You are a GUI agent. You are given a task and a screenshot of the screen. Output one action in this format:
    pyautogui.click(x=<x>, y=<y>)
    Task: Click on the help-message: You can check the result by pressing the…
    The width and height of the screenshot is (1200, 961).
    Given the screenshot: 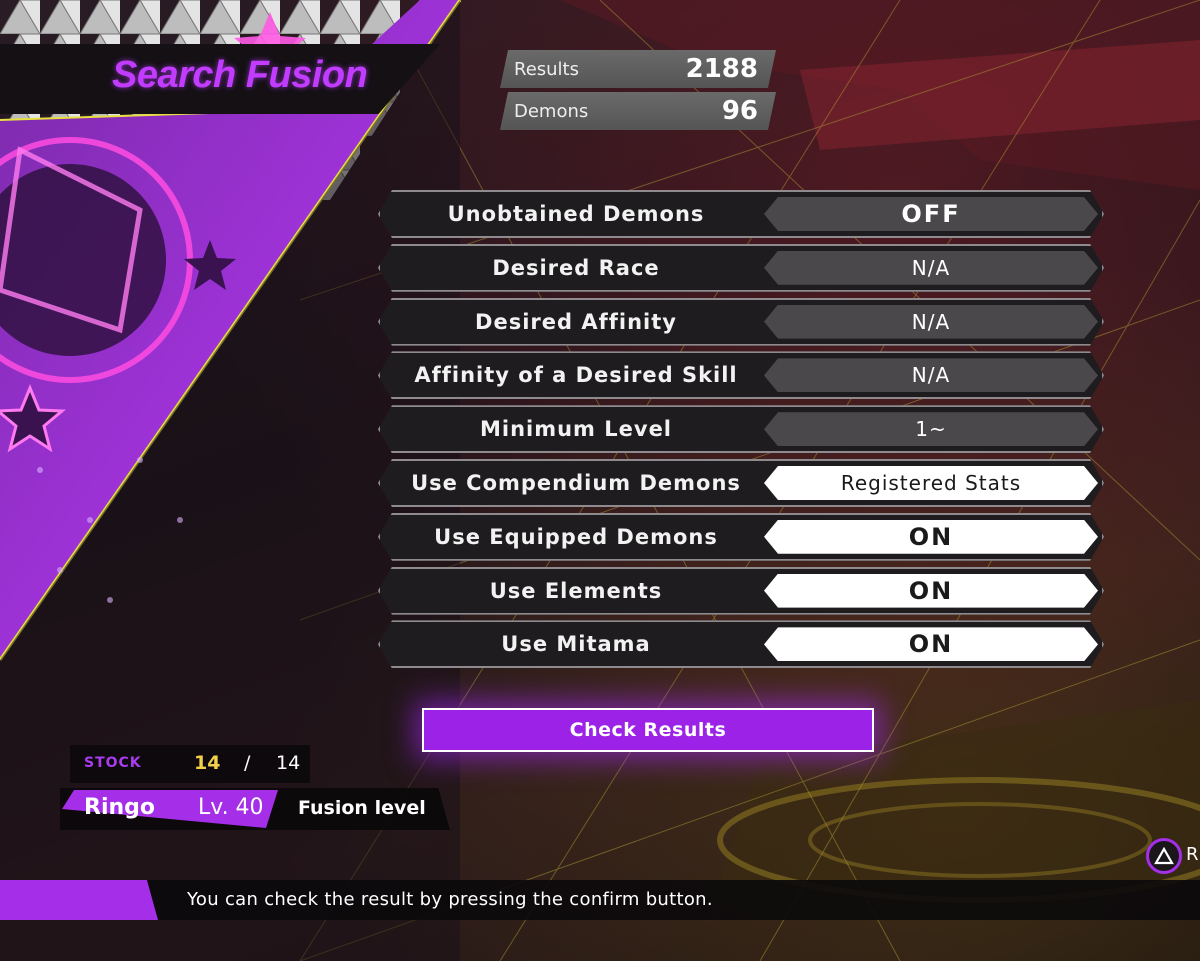 What is the action you would take?
    pyautogui.click(x=450, y=899)
    